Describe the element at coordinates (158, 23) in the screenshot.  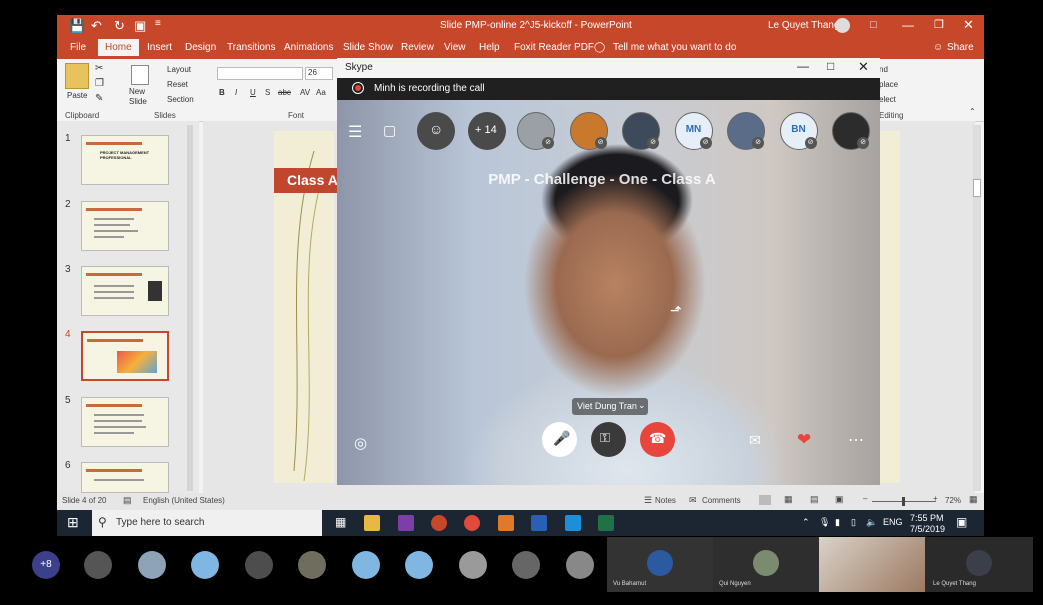
I see `customize-qat-icon: ≡` at that location.